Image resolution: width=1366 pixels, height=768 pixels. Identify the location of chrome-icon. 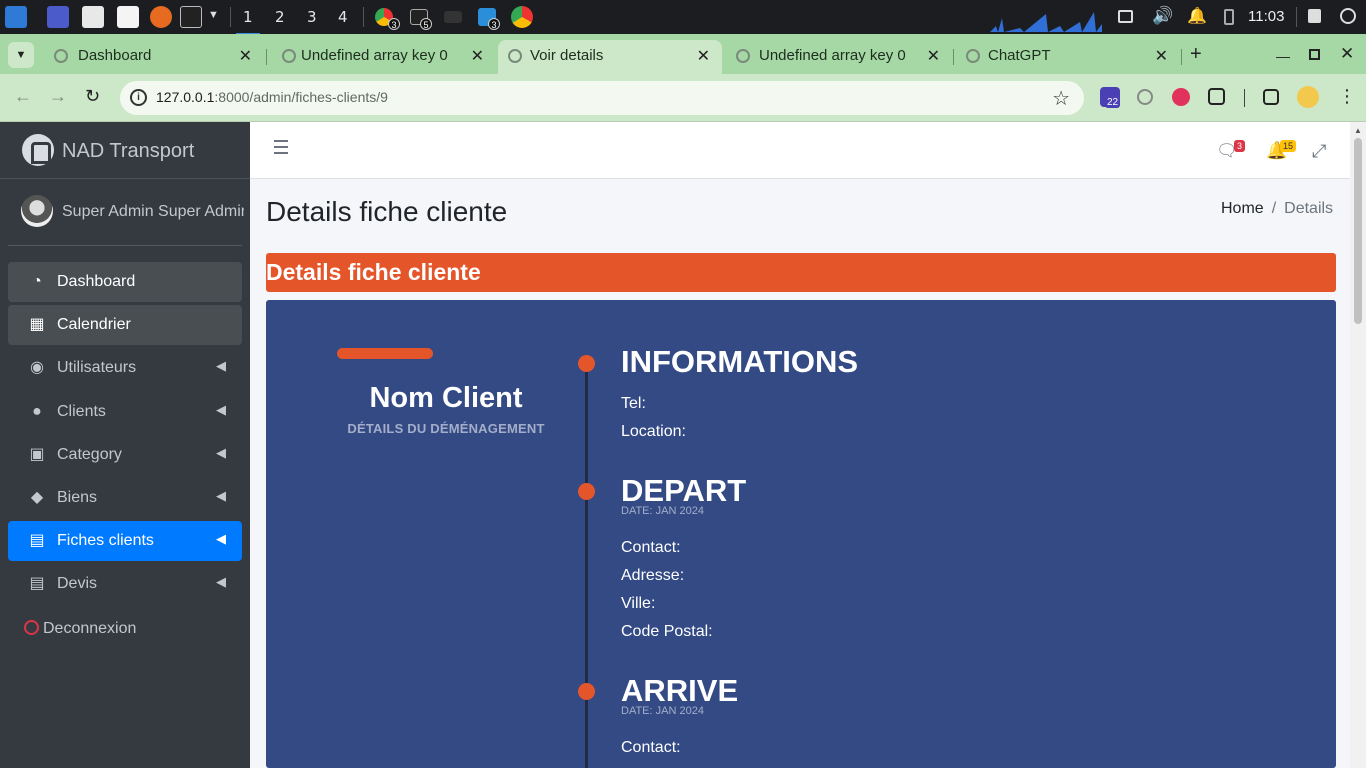
(522, 17).